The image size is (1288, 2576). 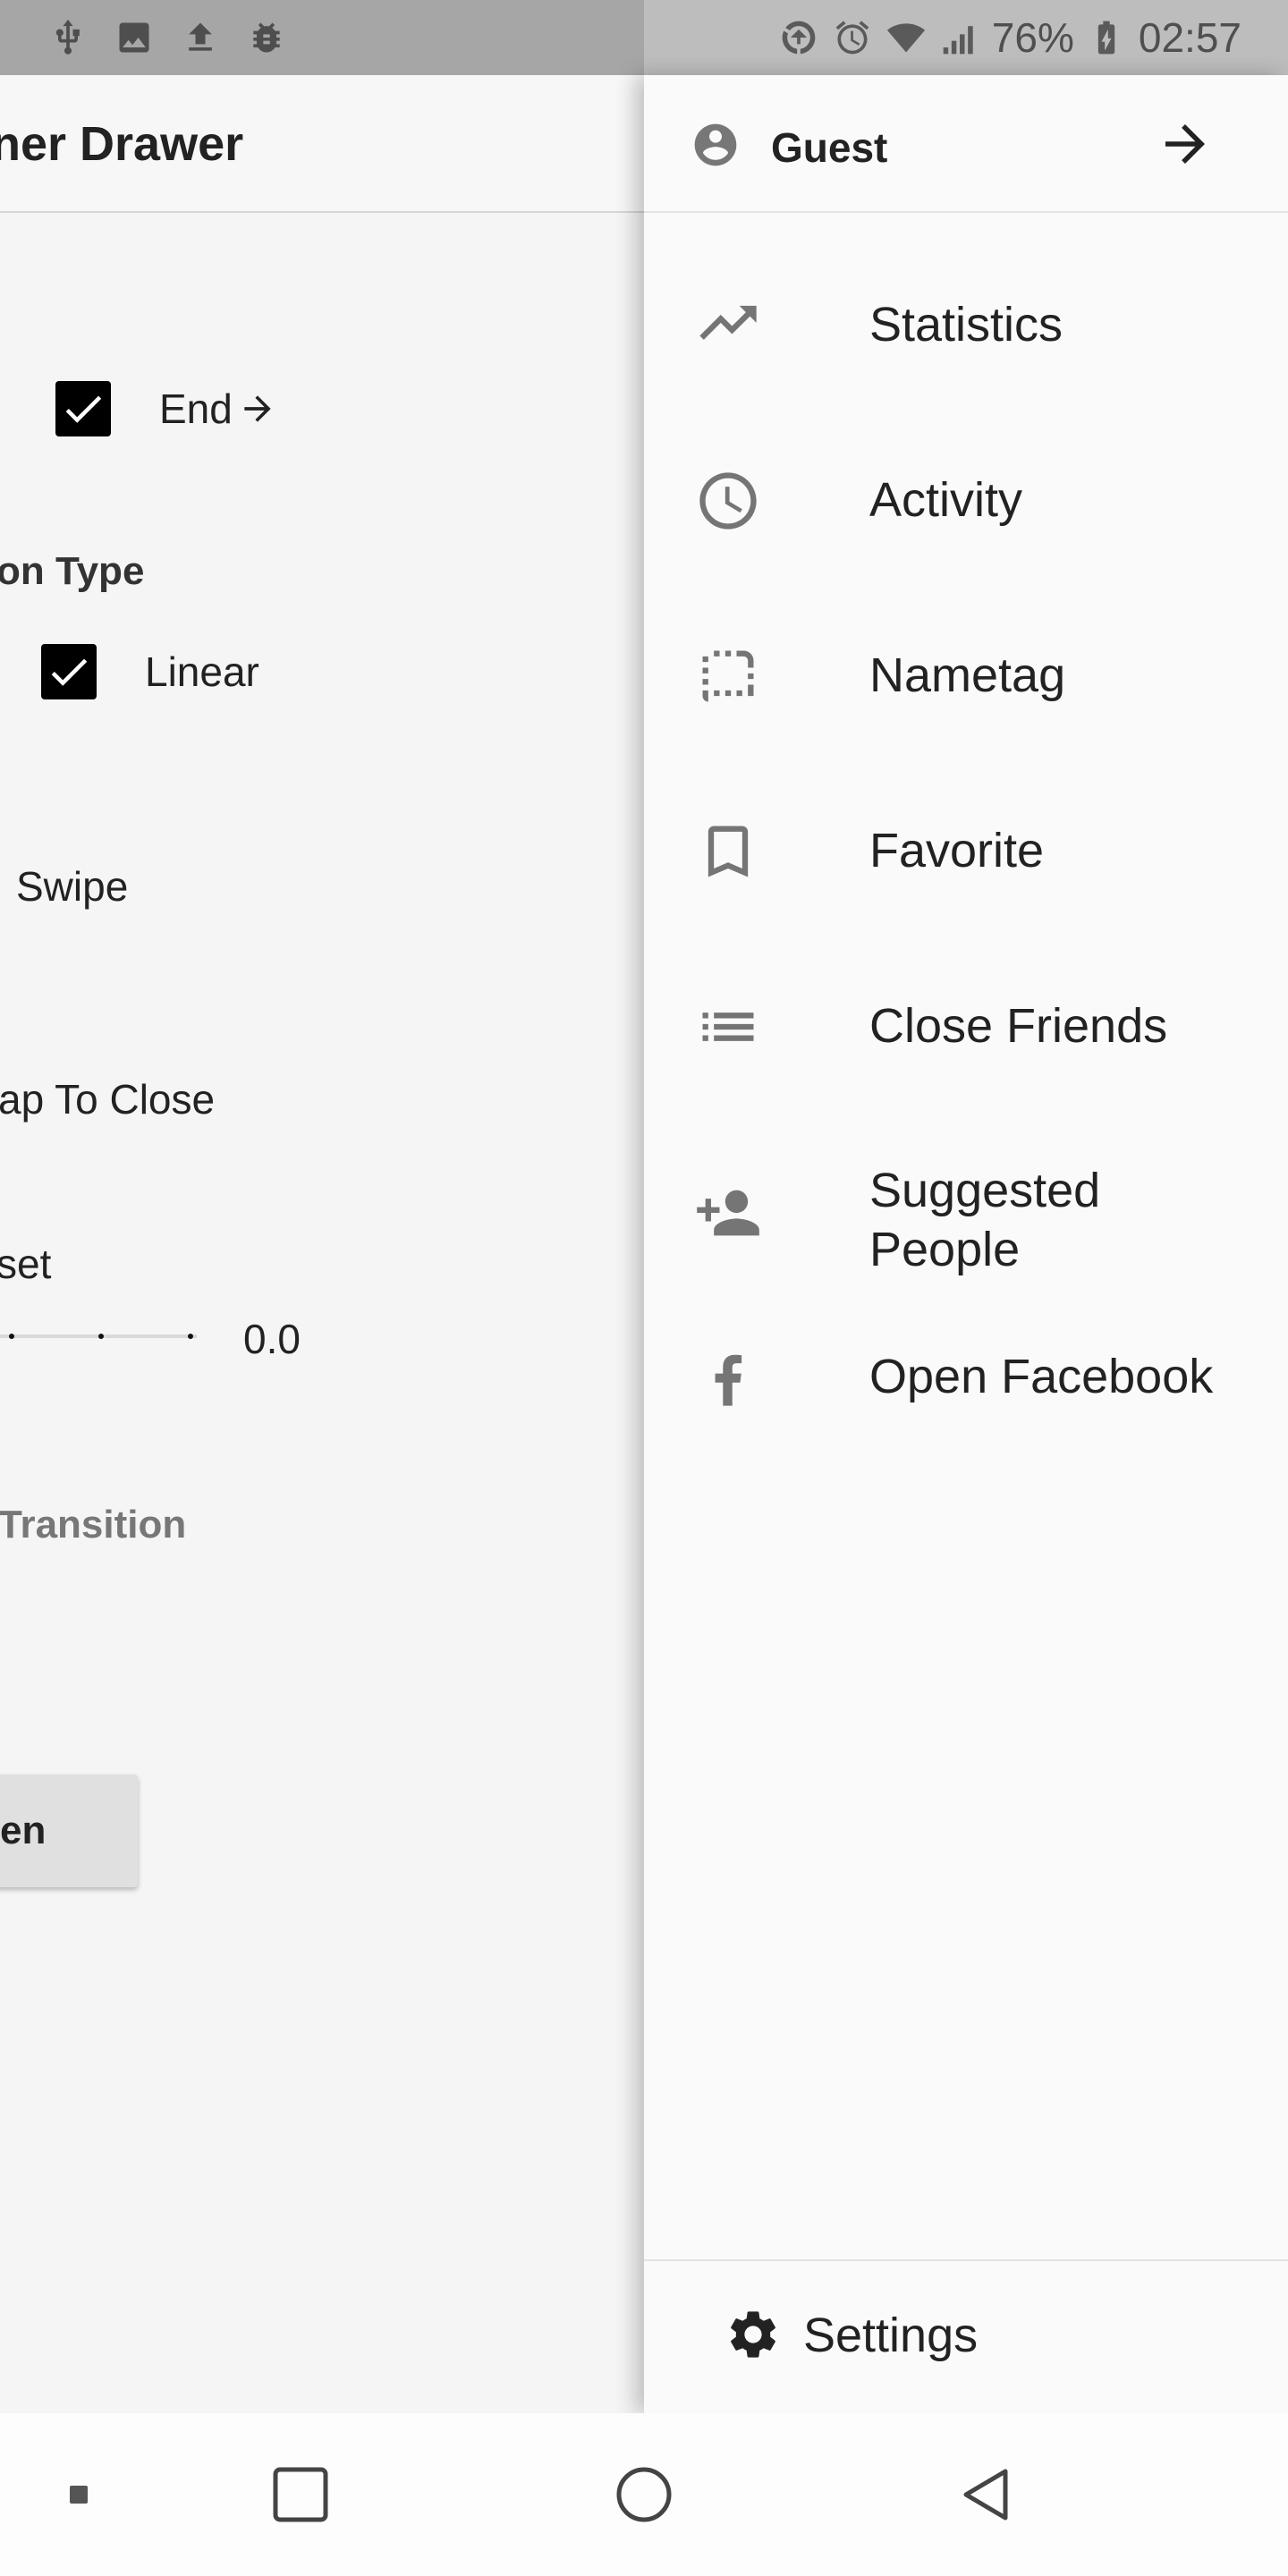 I want to click on usb-icon, so click(x=68, y=37).